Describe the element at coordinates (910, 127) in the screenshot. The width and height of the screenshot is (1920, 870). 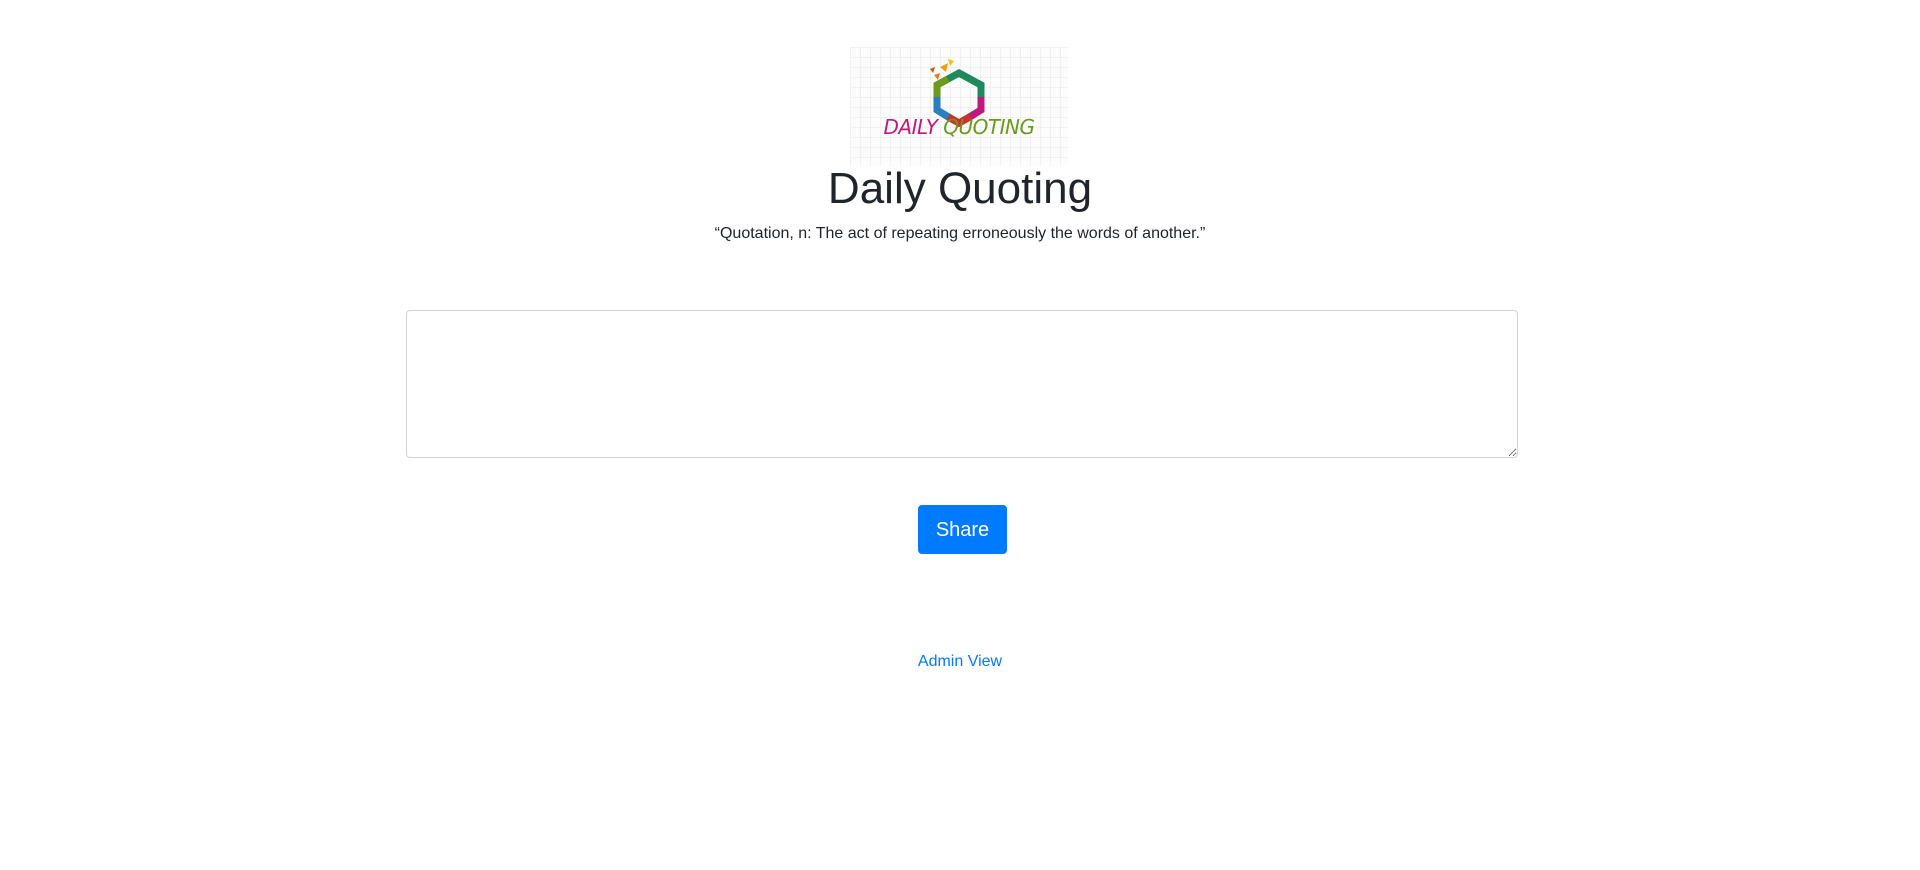
I see `logo-word-daily: DAILY` at that location.